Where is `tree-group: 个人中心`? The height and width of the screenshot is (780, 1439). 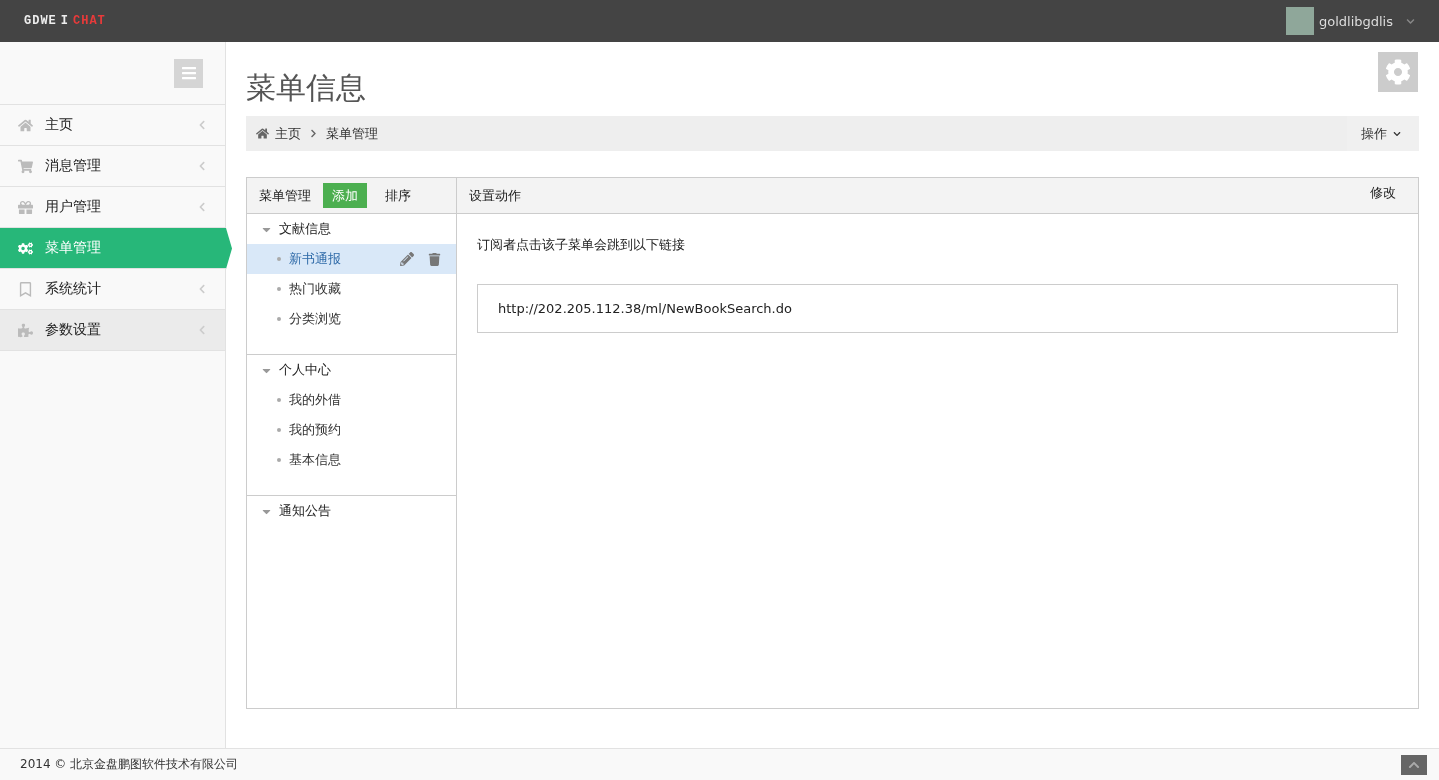 tree-group: 个人中心 is located at coordinates (351, 370).